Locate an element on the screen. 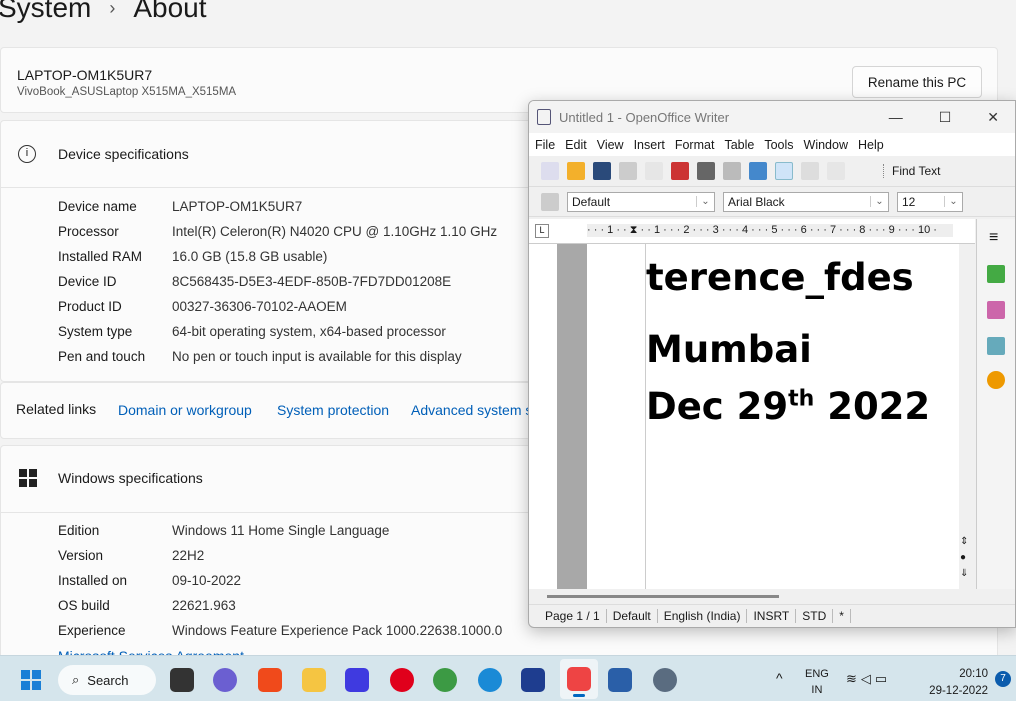 Image resolution: width=1016 pixels, height=701 pixels. spec-row: Installed on 09-10-2022 is located at coordinates (150, 580).